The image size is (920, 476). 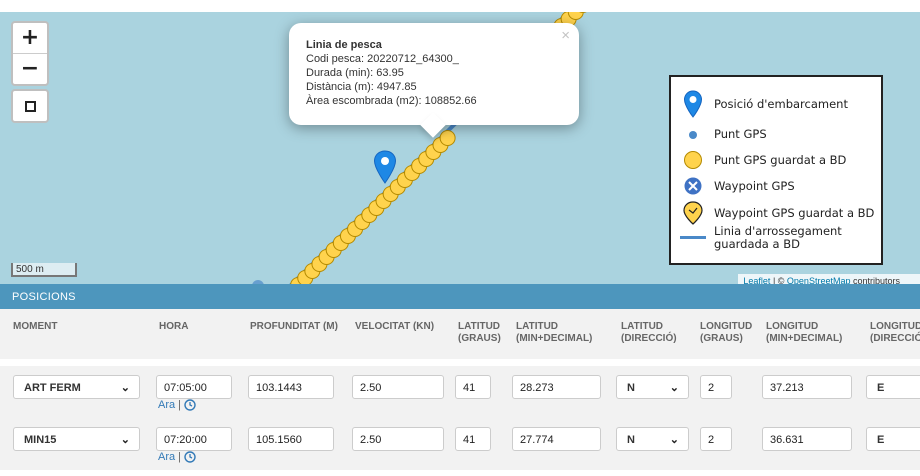 I want to click on draw-rectangle-button, so click(x=30, y=106).